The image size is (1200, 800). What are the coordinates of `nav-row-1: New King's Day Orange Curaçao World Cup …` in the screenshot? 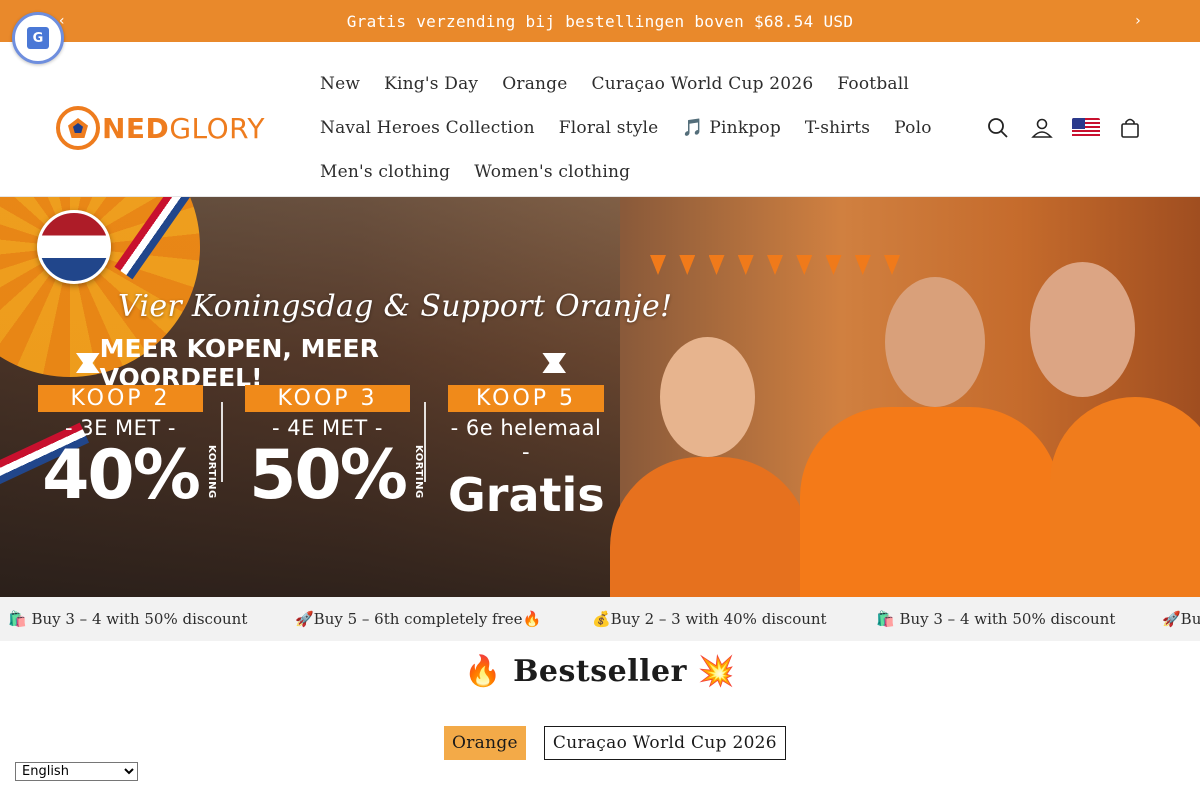 It's located at (618, 84).